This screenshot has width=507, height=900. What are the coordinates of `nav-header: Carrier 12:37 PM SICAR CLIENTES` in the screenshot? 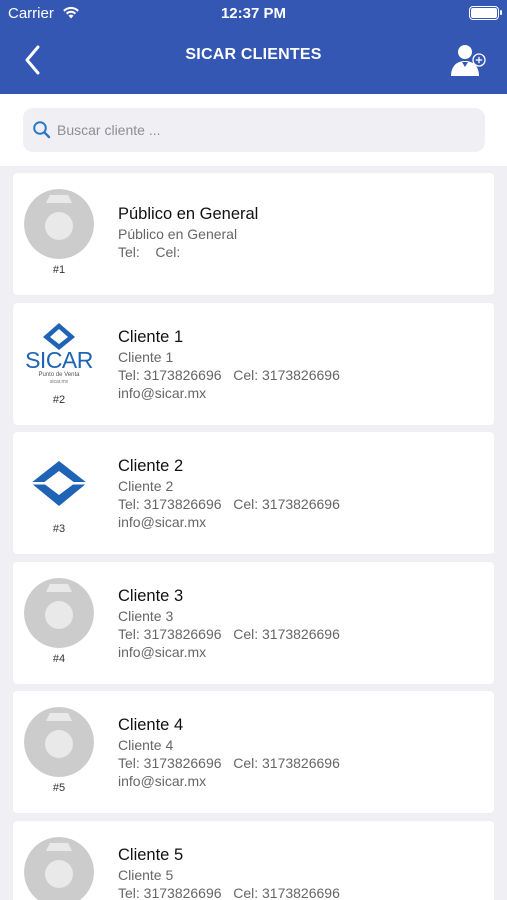 It's located at (253, 47).